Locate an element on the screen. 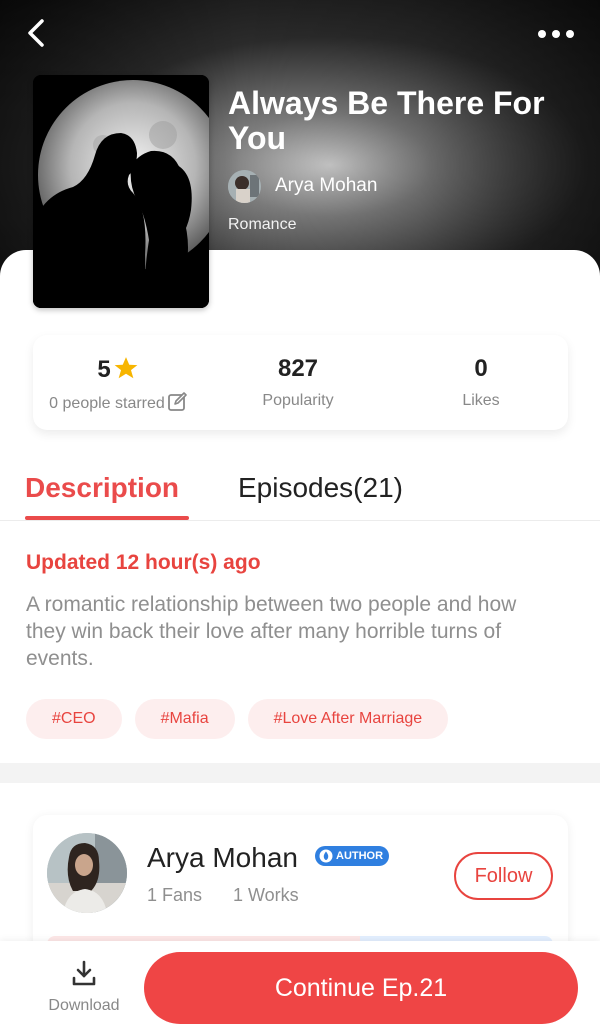 The image size is (600, 1030). rating-value-row: 5 is located at coordinates (118, 369).